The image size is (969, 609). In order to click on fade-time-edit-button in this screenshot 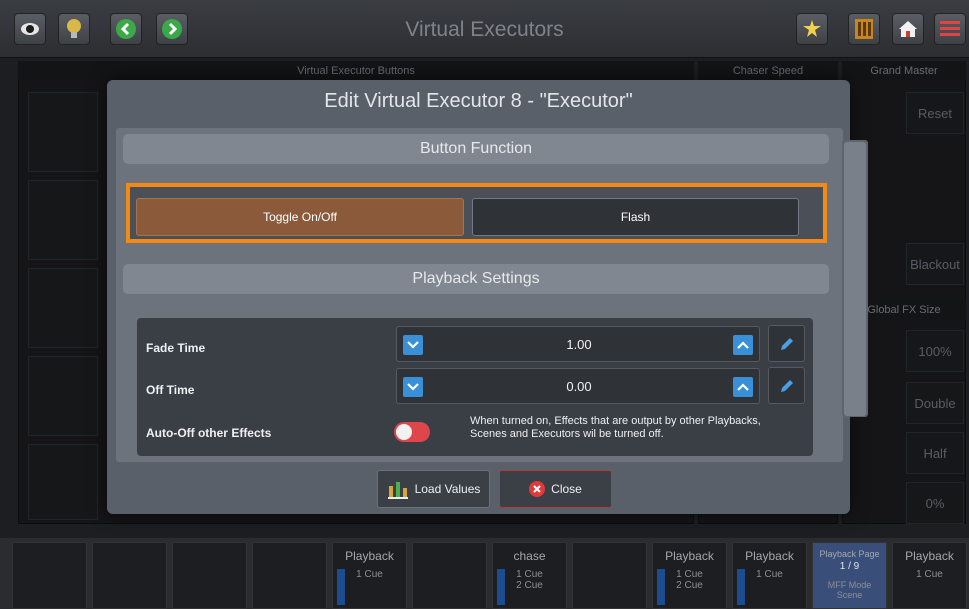, I will do `click(786, 343)`.